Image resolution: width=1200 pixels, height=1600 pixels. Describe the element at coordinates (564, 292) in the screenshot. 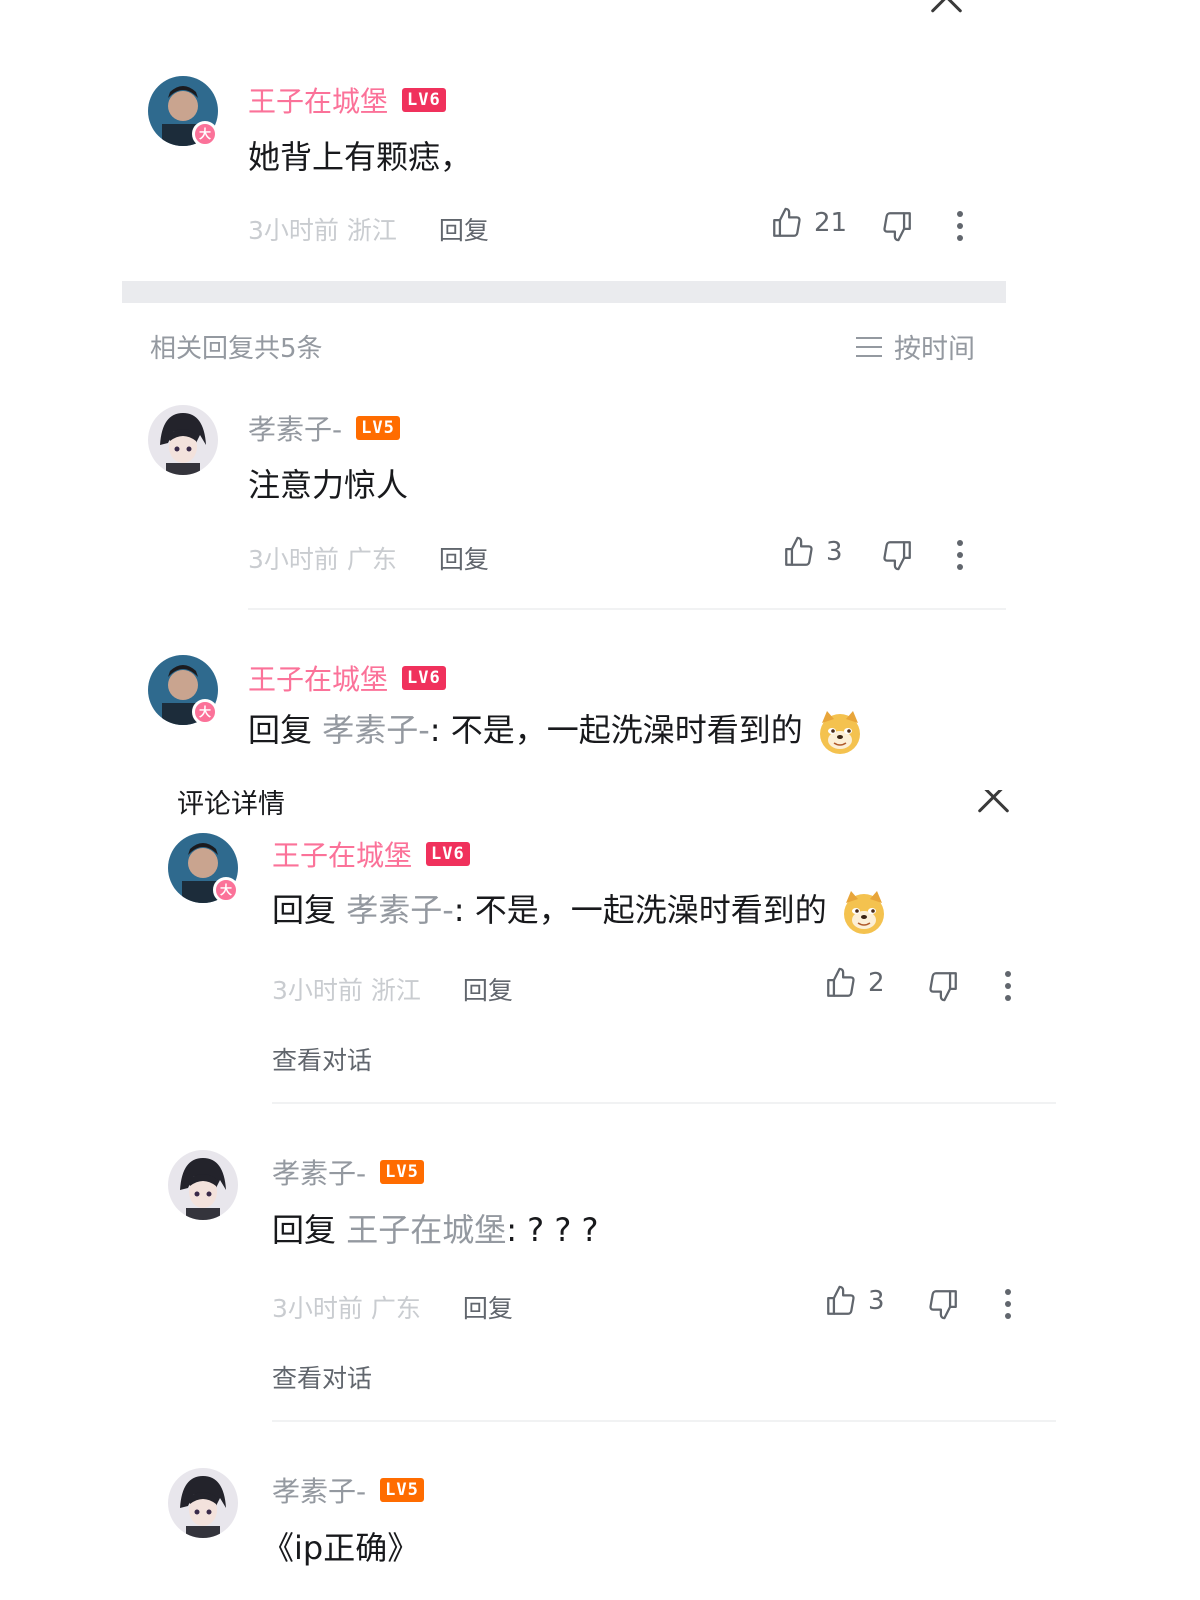

I see `section-divider` at that location.